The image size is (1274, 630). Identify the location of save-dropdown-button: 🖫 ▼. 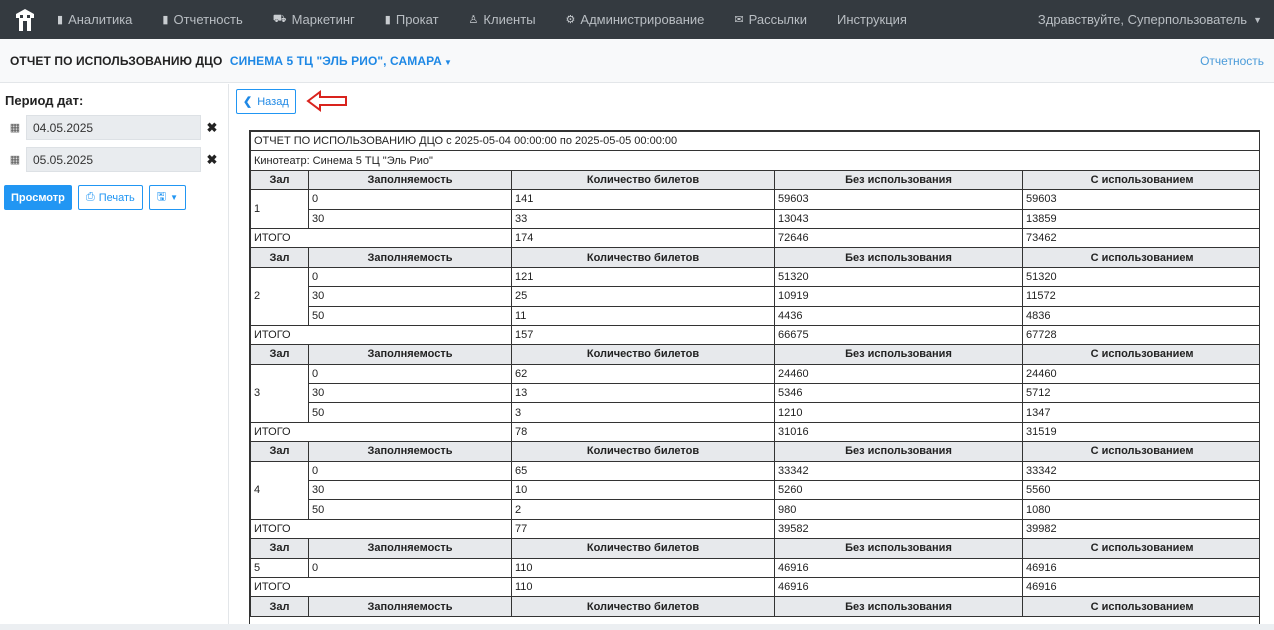
(167, 197).